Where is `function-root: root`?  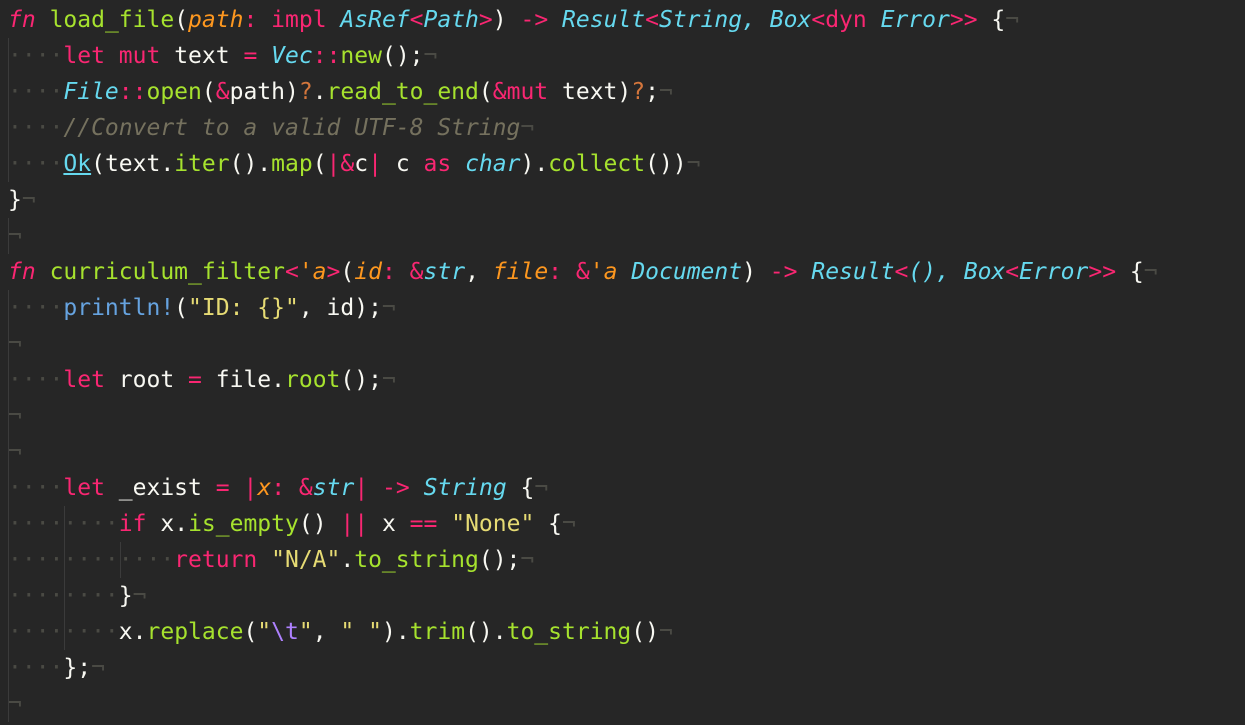 function-root: root is located at coordinates (313, 380).